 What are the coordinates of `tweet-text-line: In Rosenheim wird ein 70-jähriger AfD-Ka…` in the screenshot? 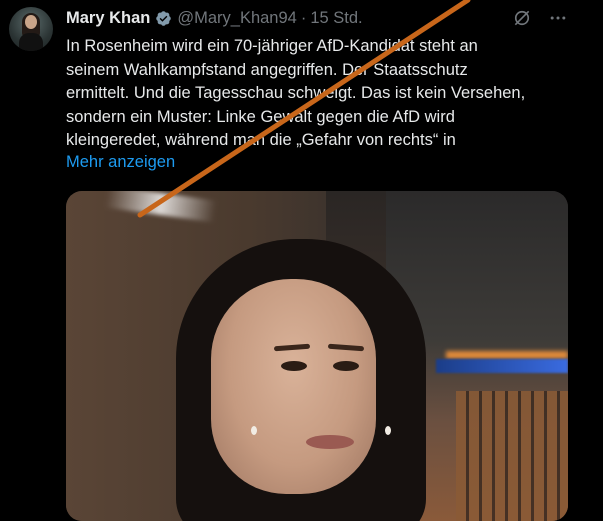 It's located at (272, 46).